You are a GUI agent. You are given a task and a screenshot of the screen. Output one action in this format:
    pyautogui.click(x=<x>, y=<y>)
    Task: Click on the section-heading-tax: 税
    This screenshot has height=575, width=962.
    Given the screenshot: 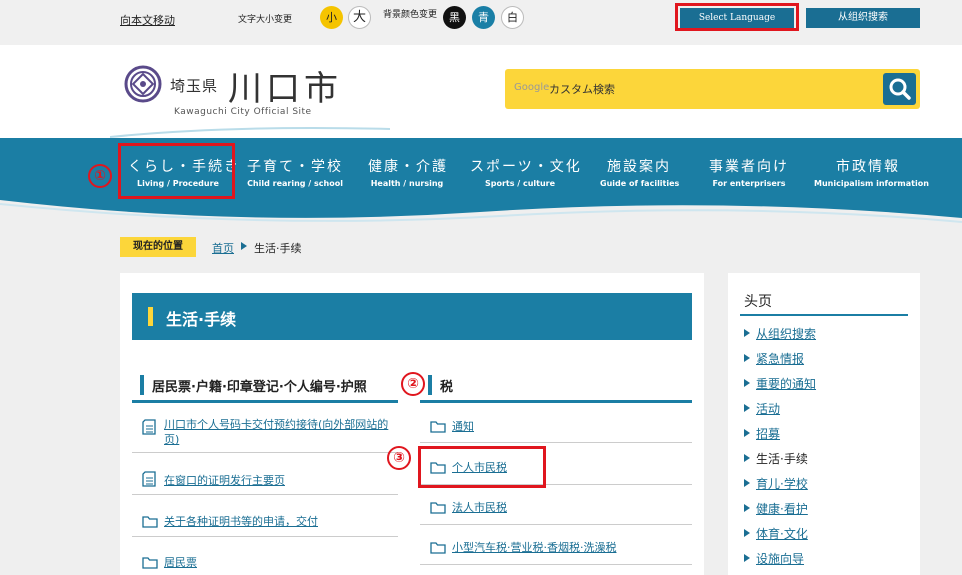 What is the action you would take?
    pyautogui.click(x=556, y=388)
    